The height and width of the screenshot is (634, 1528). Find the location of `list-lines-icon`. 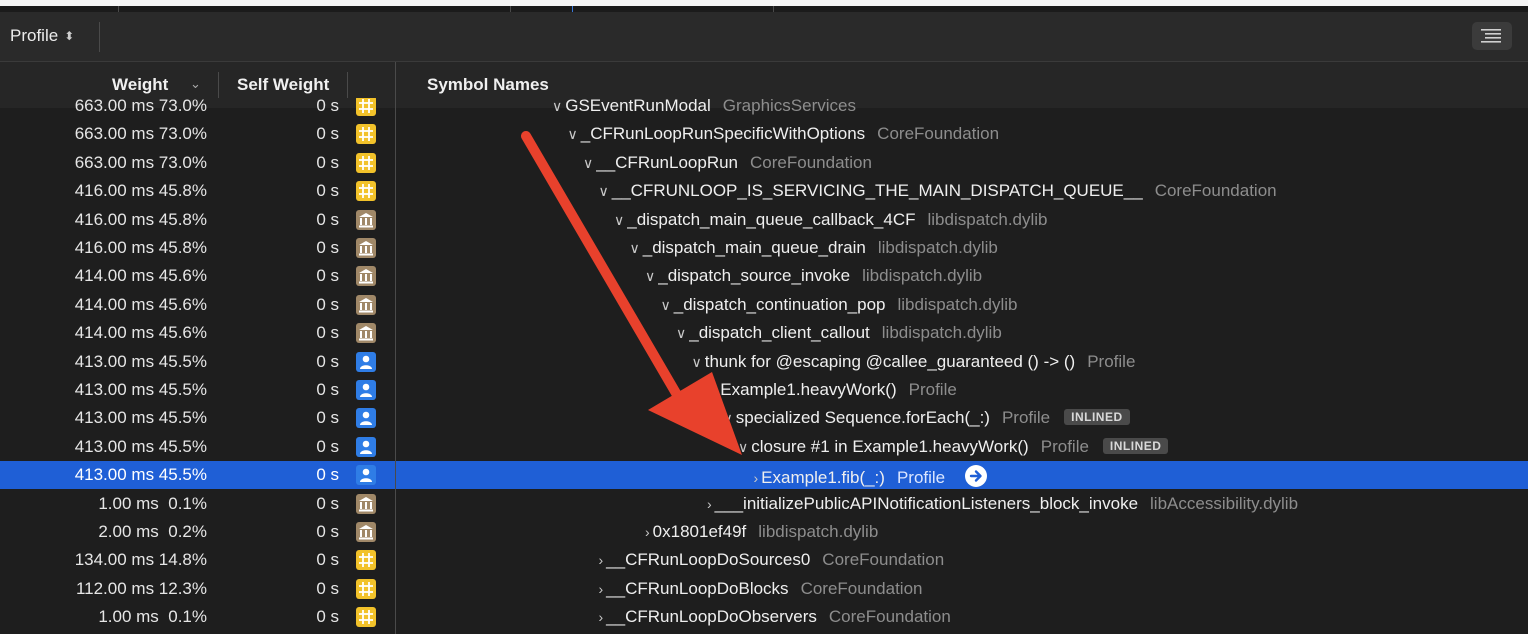

list-lines-icon is located at coordinates (1491, 36).